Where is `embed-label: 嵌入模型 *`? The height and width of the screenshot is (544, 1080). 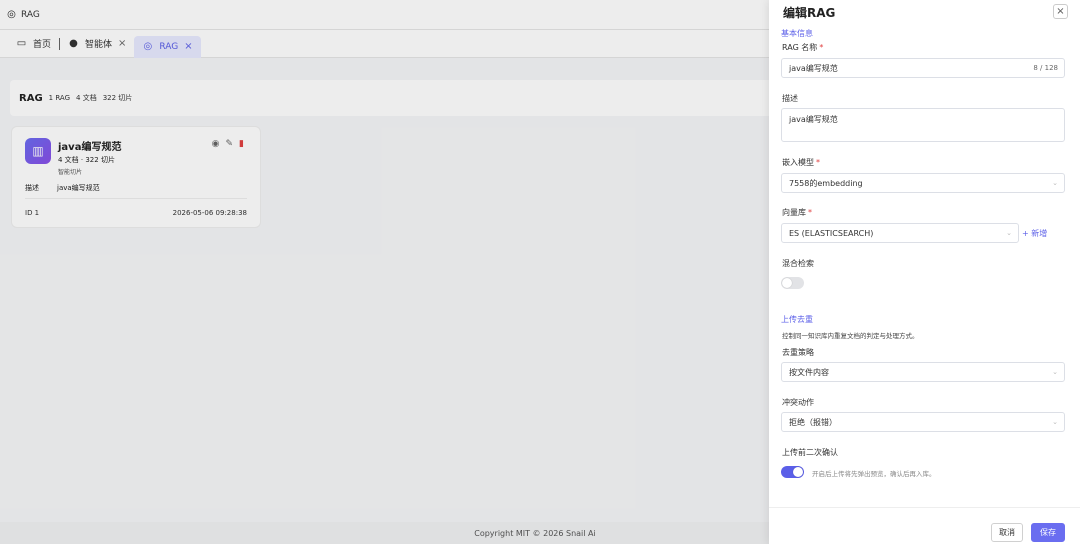 embed-label: 嵌入模型 * is located at coordinates (801, 162).